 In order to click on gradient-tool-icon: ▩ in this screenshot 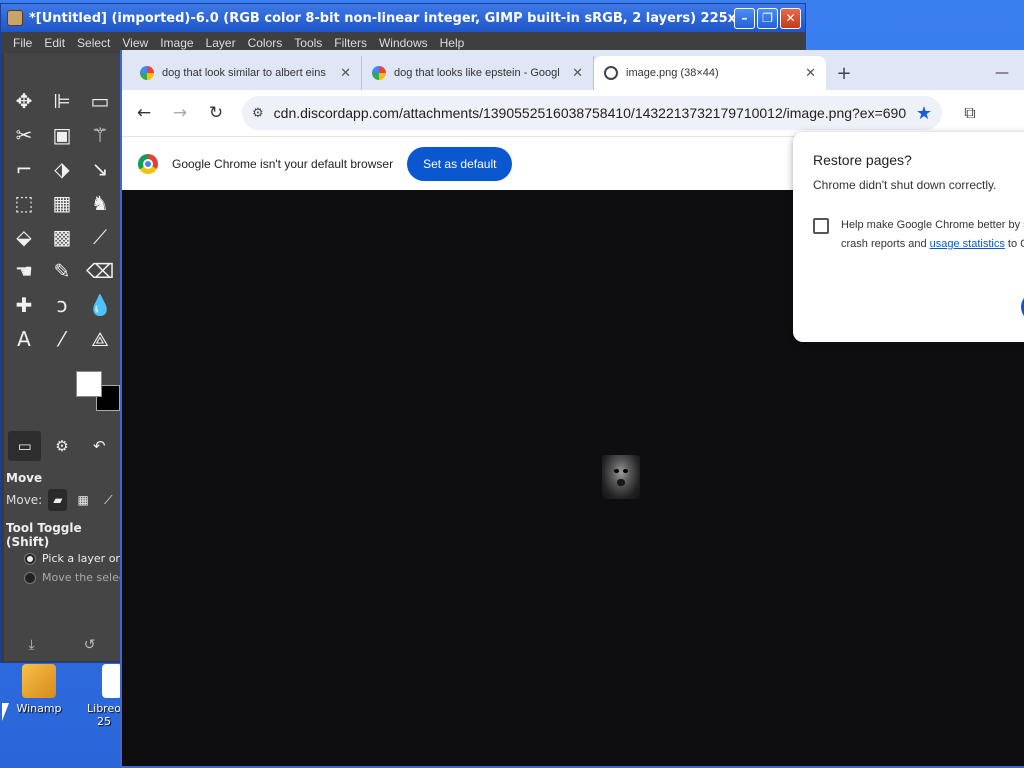, I will do `click(62, 237)`.